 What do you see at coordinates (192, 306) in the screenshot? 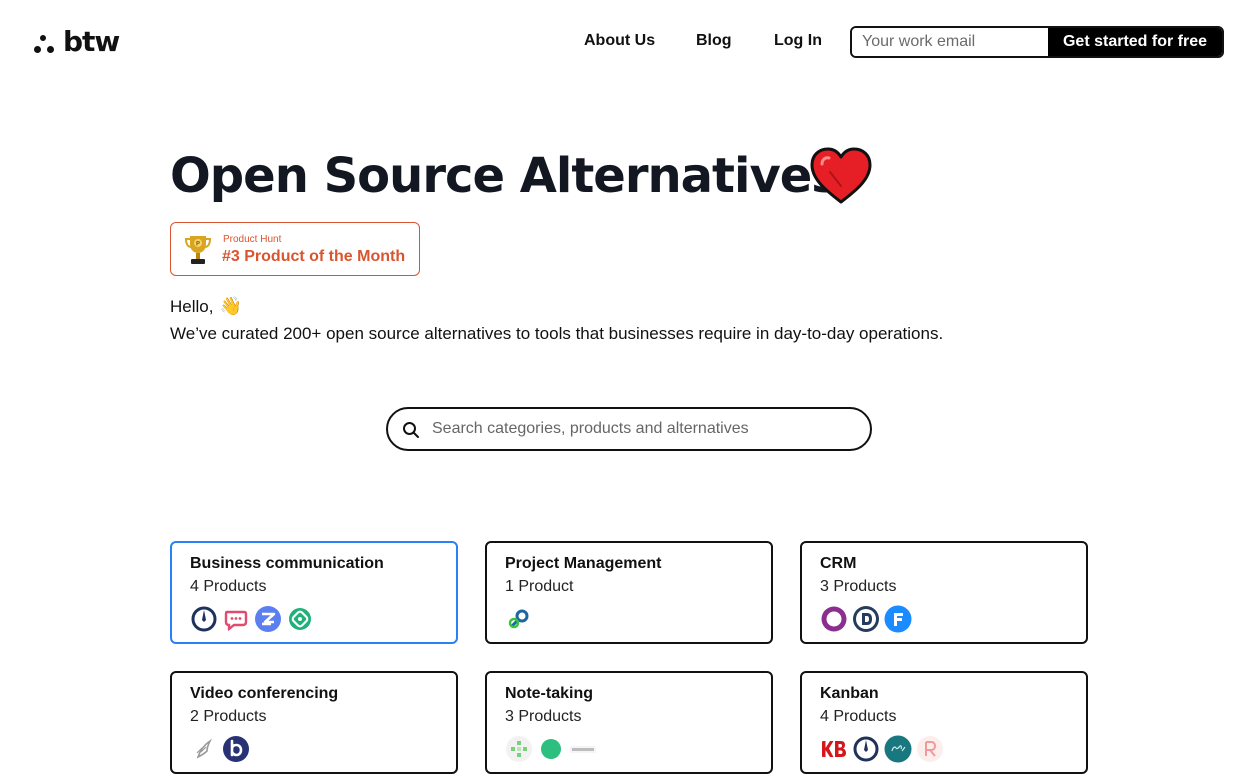
I see `greeting-text: Hello,` at bounding box center [192, 306].